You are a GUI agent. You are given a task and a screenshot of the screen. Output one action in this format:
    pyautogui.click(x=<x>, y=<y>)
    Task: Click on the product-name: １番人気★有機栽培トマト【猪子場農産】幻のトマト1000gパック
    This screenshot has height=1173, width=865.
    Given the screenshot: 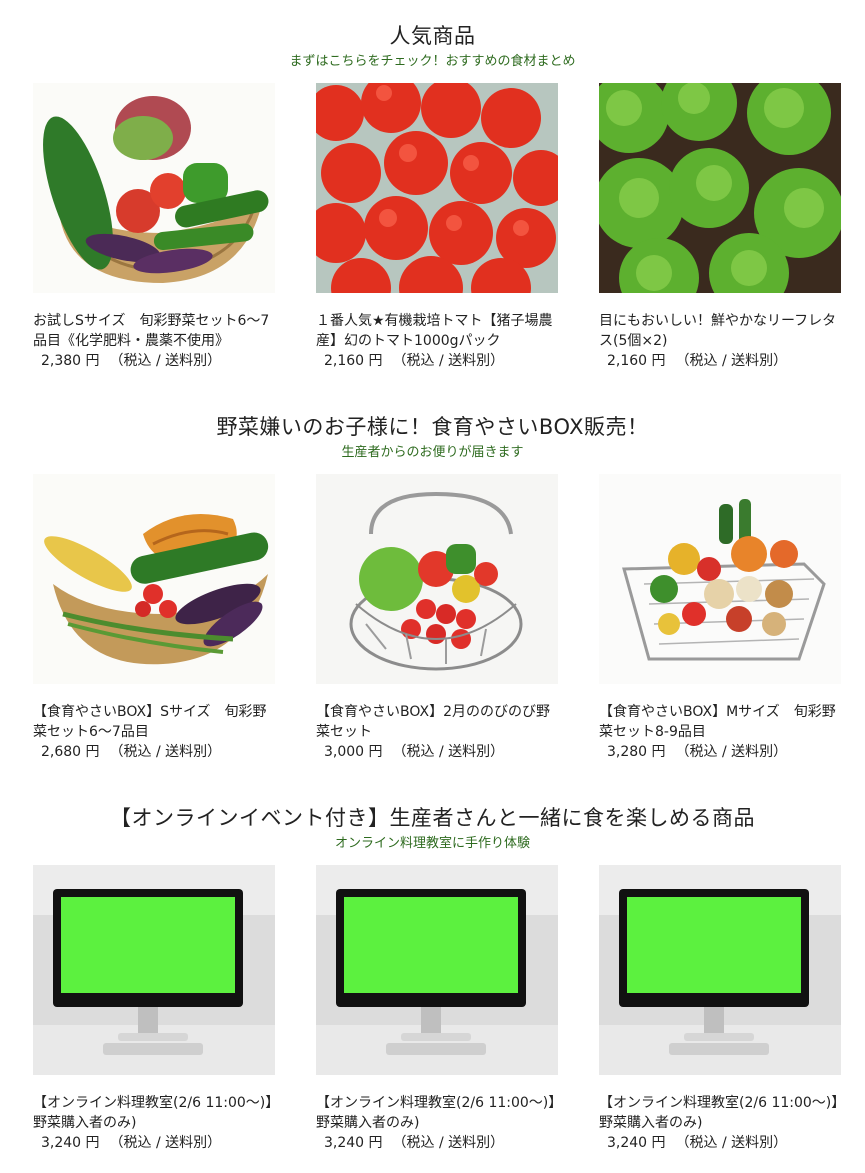 What is the action you would take?
    pyautogui.click(x=437, y=331)
    